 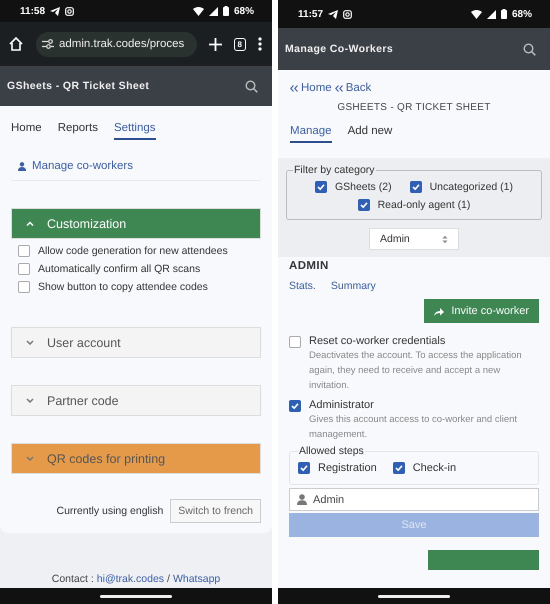 What do you see at coordinates (311, 14) in the screenshot?
I see `status-time: 11:57` at bounding box center [311, 14].